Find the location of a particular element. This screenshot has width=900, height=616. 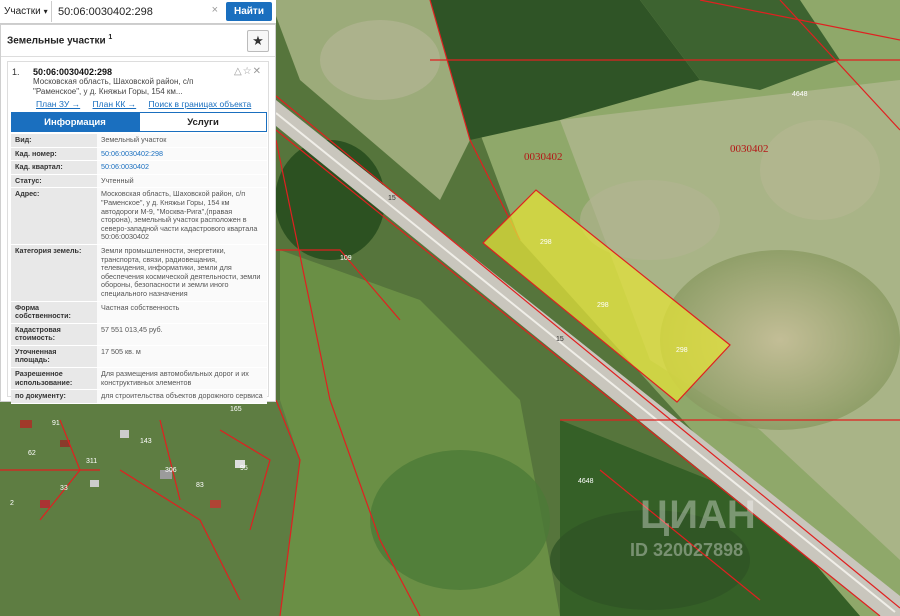

info-key: Уточненная площадь: is located at coordinates (54, 356).